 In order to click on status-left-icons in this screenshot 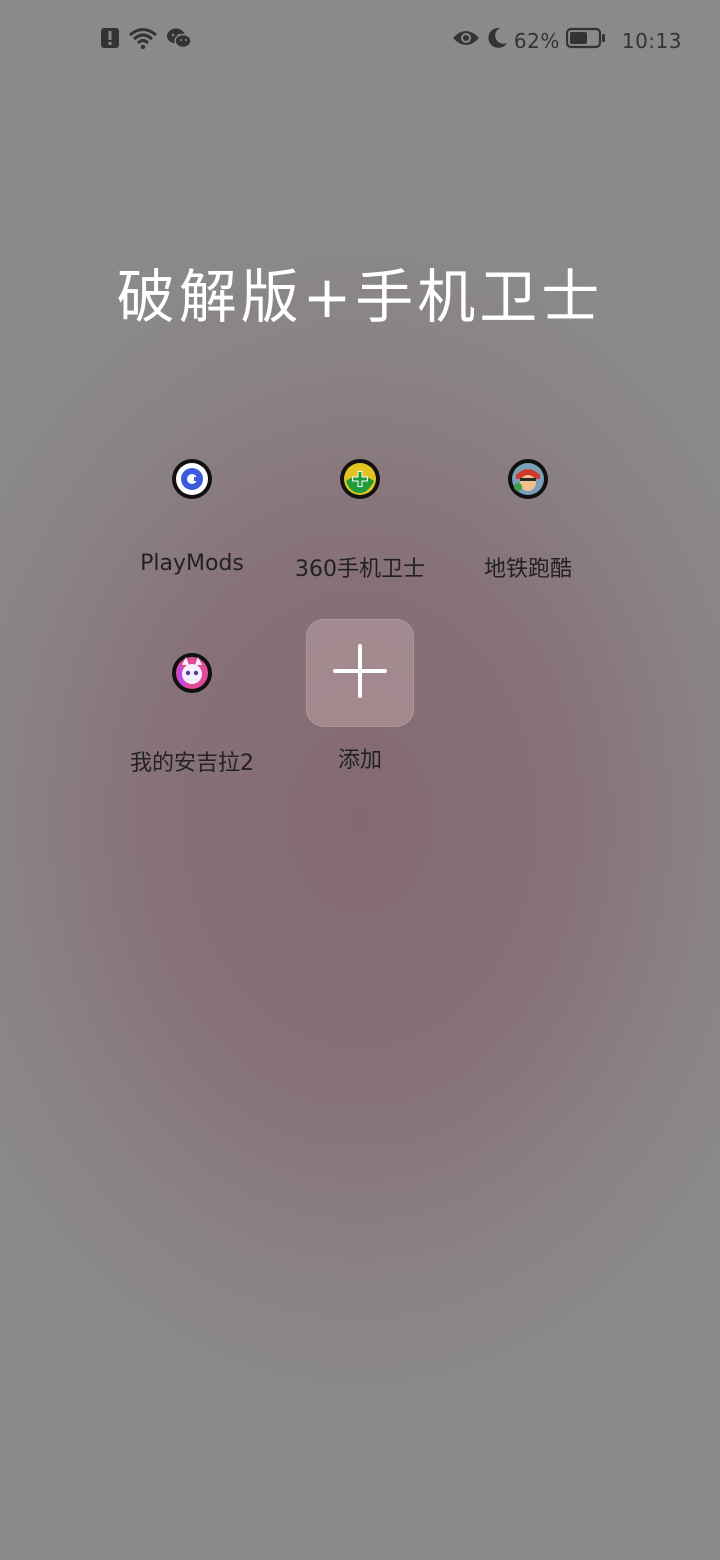, I will do `click(146, 40)`.